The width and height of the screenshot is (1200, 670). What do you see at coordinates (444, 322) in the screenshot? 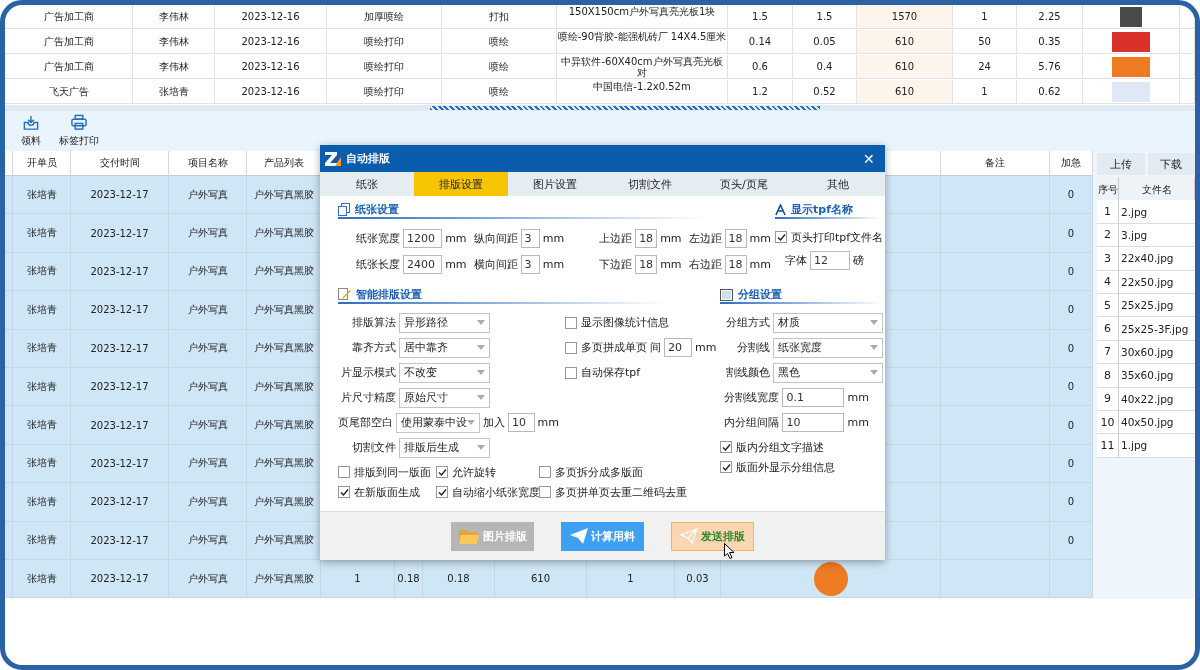
I see `dropdown: 异形路径` at bounding box center [444, 322].